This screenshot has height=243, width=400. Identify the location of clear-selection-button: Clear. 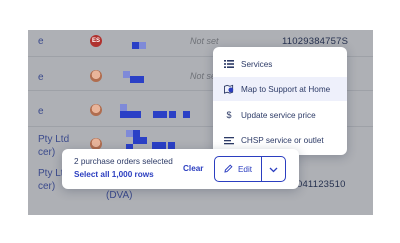
(193, 168).